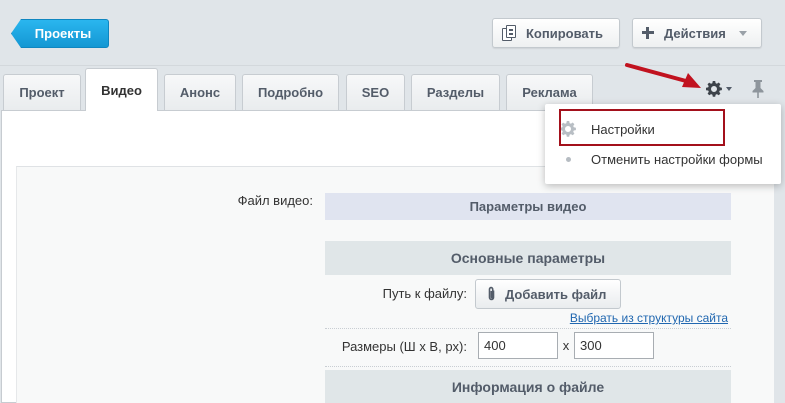 Image resolution: width=785 pixels, height=403 pixels. I want to click on dimensions-separator: x, so click(566, 345).